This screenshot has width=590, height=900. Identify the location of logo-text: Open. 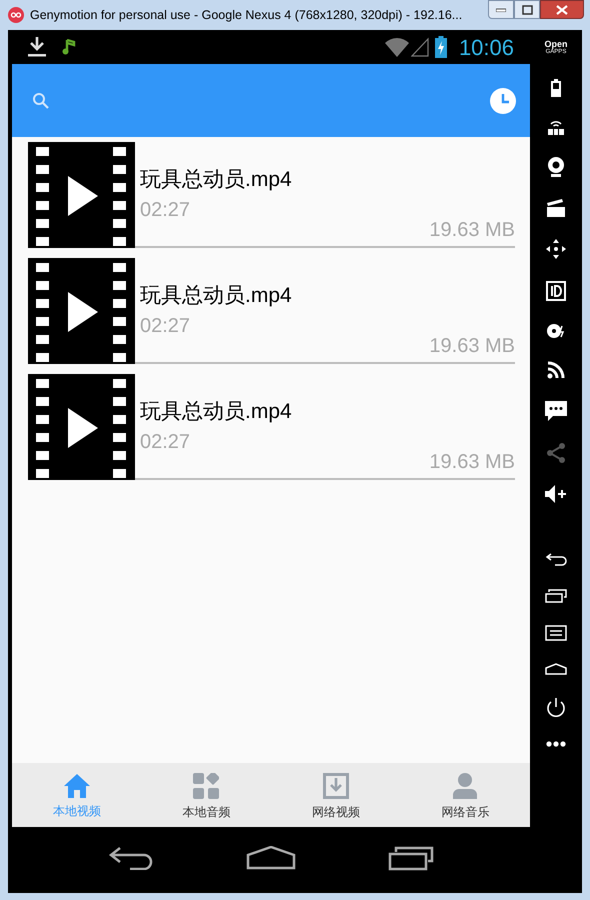
(556, 44).